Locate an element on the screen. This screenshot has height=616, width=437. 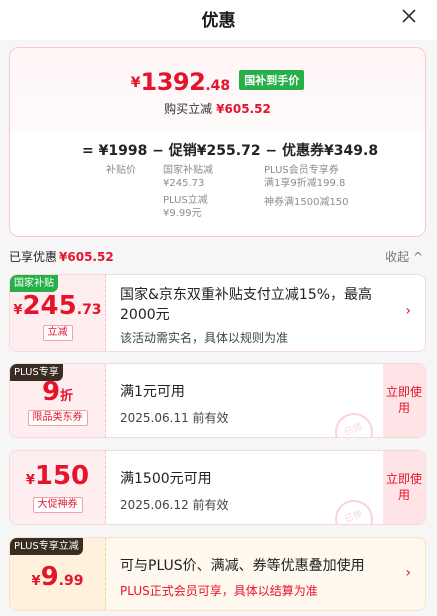
coupon-amount-int: 245 is located at coordinates (49, 306).